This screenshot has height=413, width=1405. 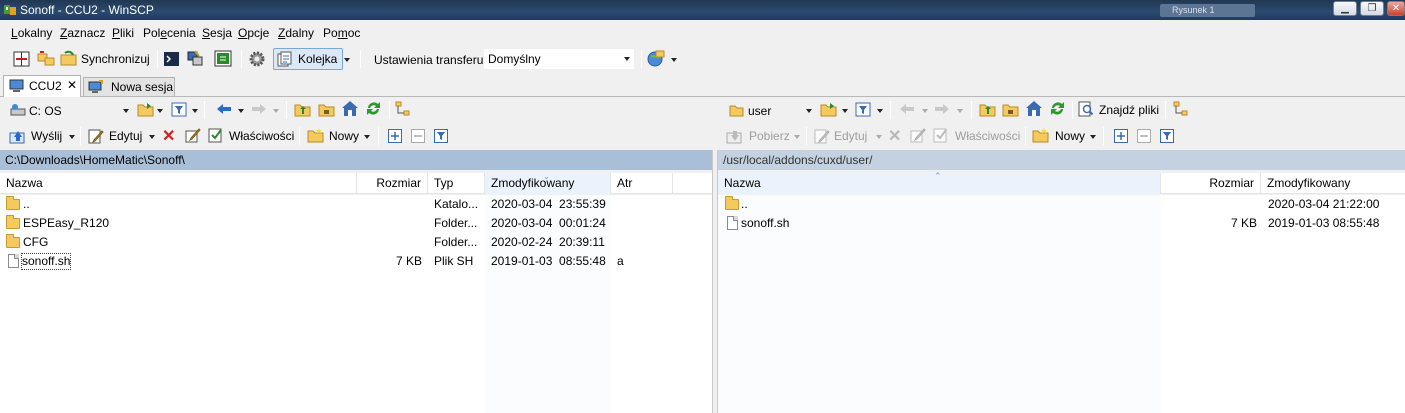 What do you see at coordinates (356, 242) in the screenshot?
I see `table-row: CFG Folder... 2020-02-24 20:39:11` at bounding box center [356, 242].